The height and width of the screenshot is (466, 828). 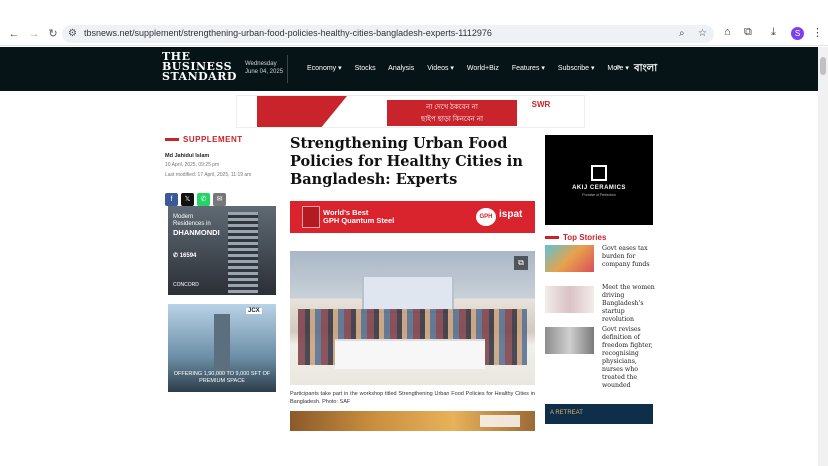 I want to click on menu-stocks: Stocks, so click(x=365, y=68).